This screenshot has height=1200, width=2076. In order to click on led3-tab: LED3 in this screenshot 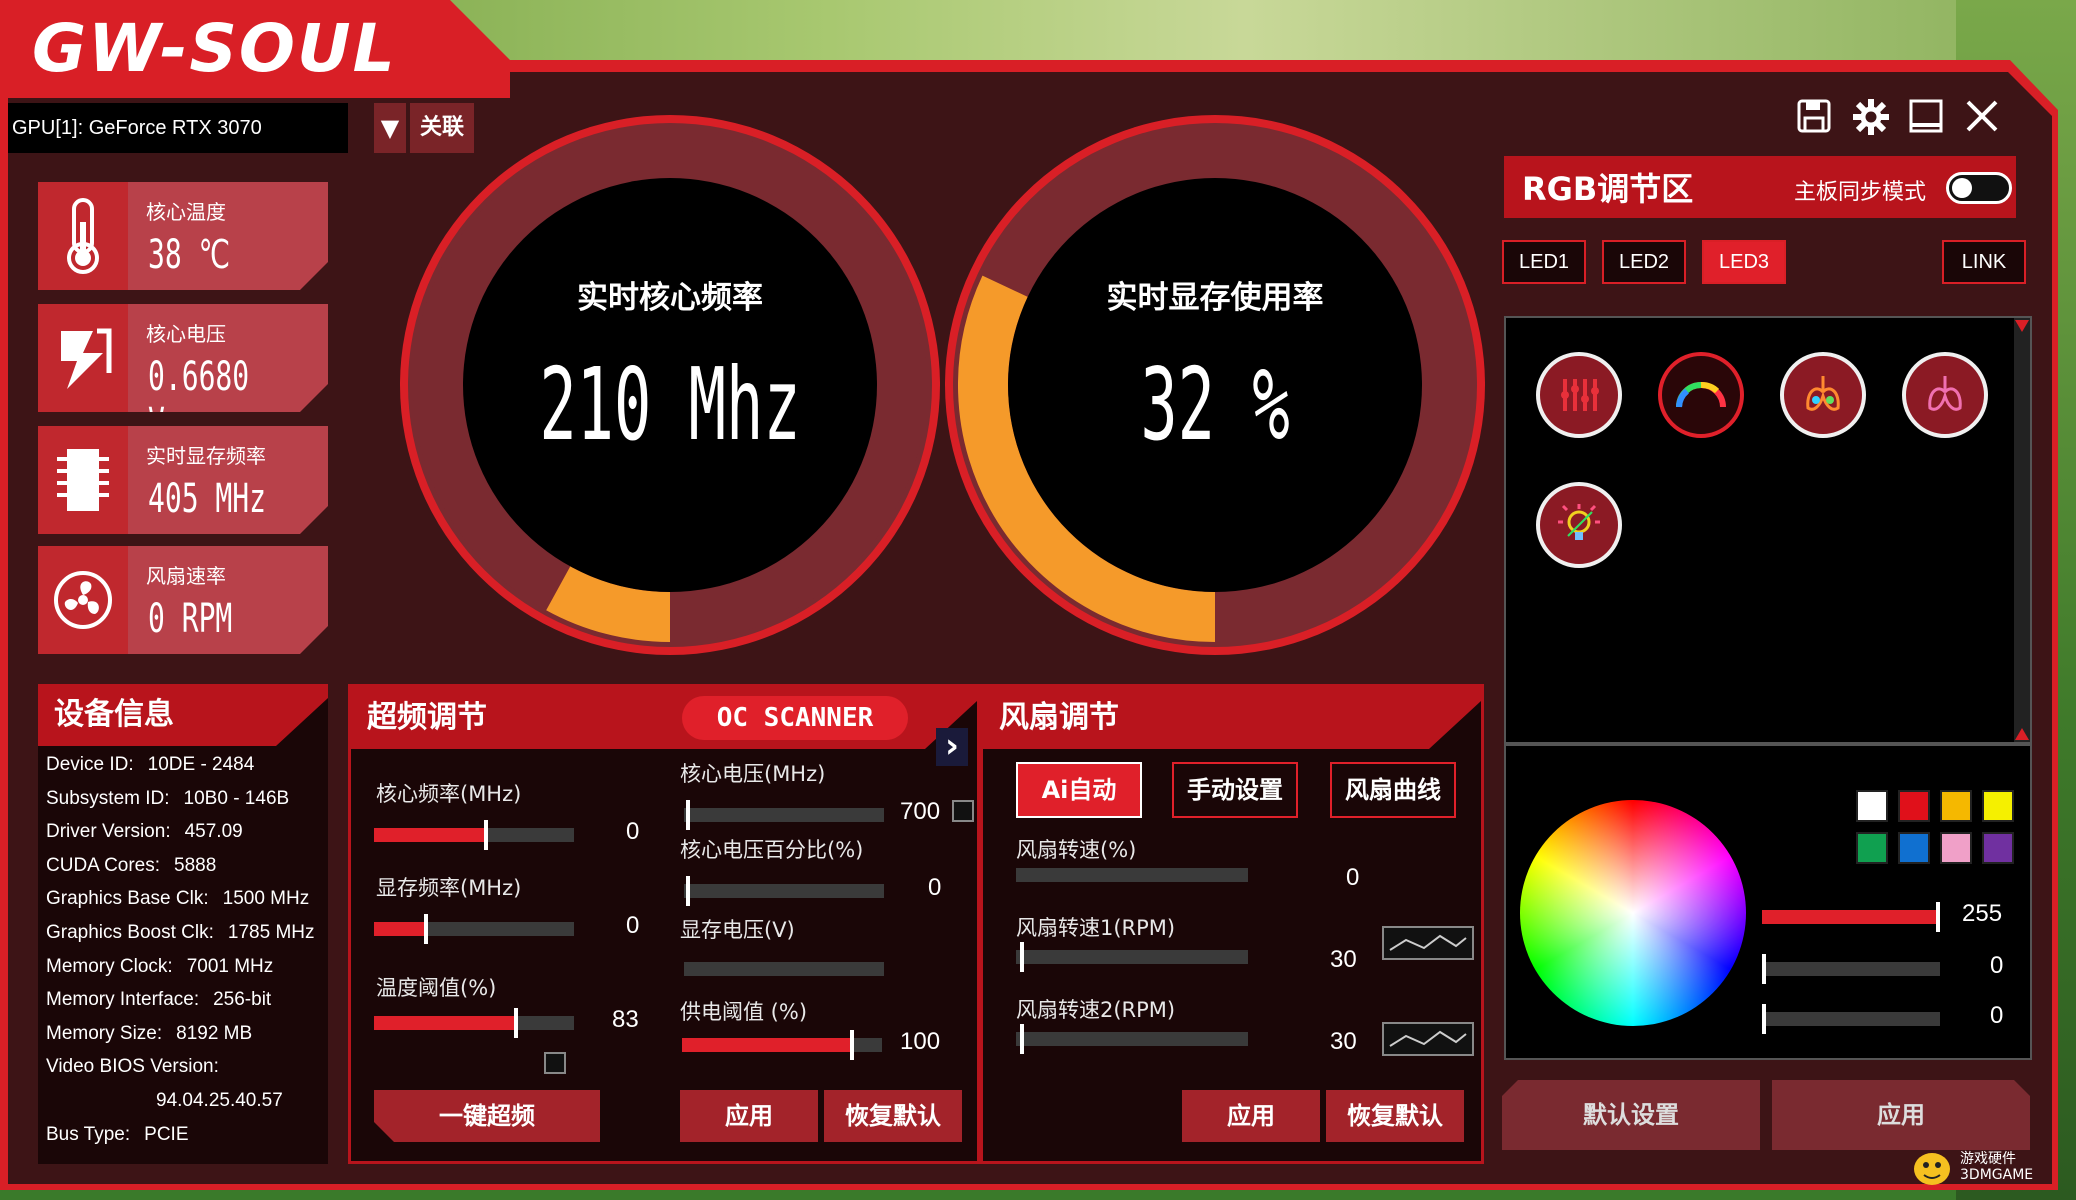, I will do `click(1744, 262)`.